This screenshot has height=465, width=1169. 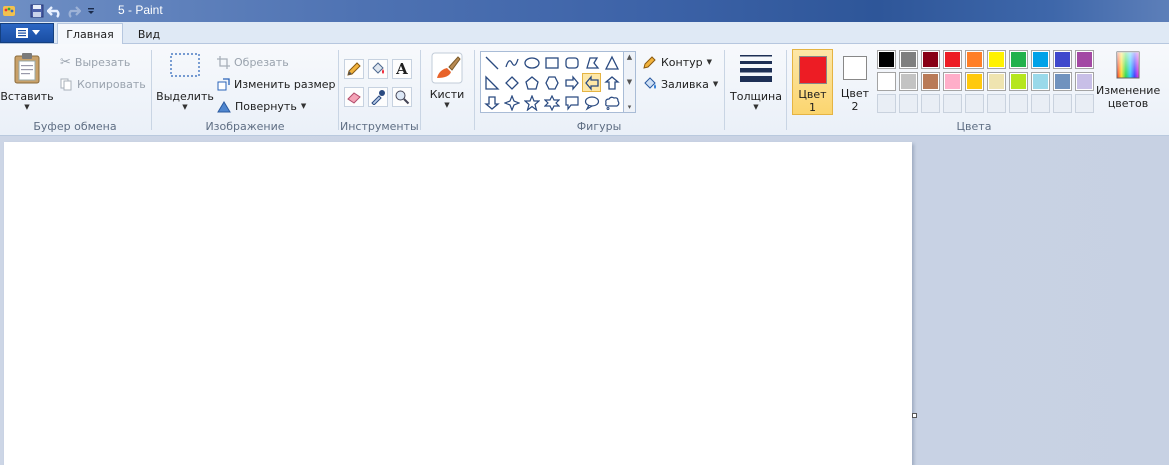 I want to click on down-arrow-shape-icon, so click(x=491, y=102).